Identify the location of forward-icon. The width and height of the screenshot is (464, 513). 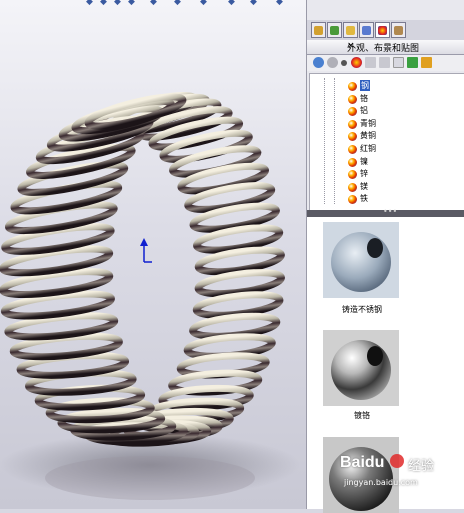
(332, 62).